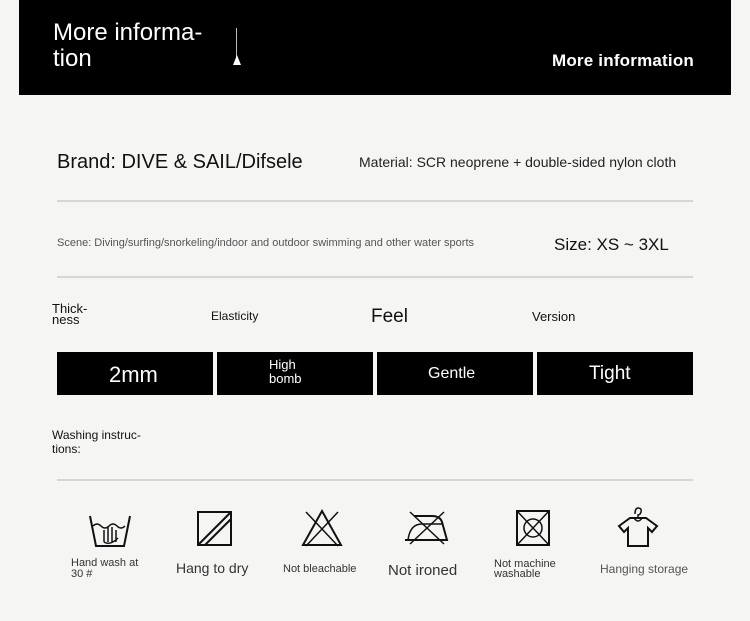  What do you see at coordinates (285, 371) in the screenshot?
I see `elasticity-value: High bomb` at bounding box center [285, 371].